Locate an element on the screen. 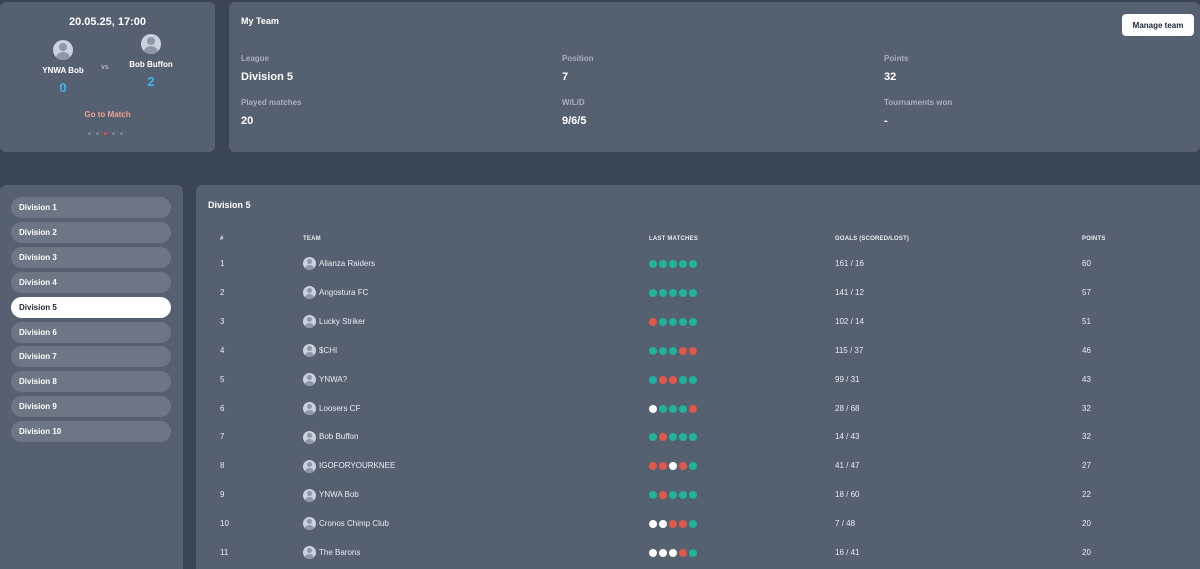 This screenshot has width=1200, height=569. table-row: 1 Alianza Raiders 161 / 16 60 is located at coordinates (698, 270).